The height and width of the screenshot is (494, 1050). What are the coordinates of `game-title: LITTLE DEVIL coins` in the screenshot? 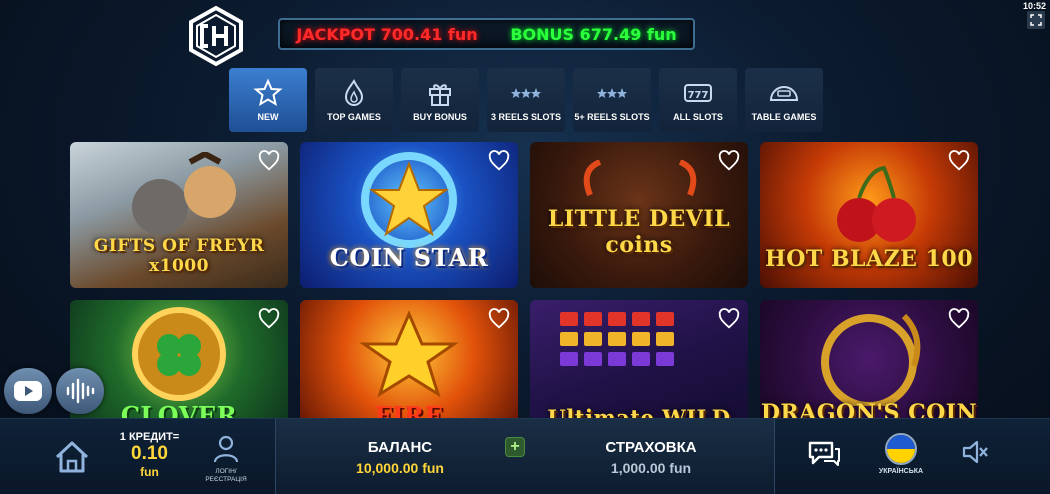 It's located at (639, 232).